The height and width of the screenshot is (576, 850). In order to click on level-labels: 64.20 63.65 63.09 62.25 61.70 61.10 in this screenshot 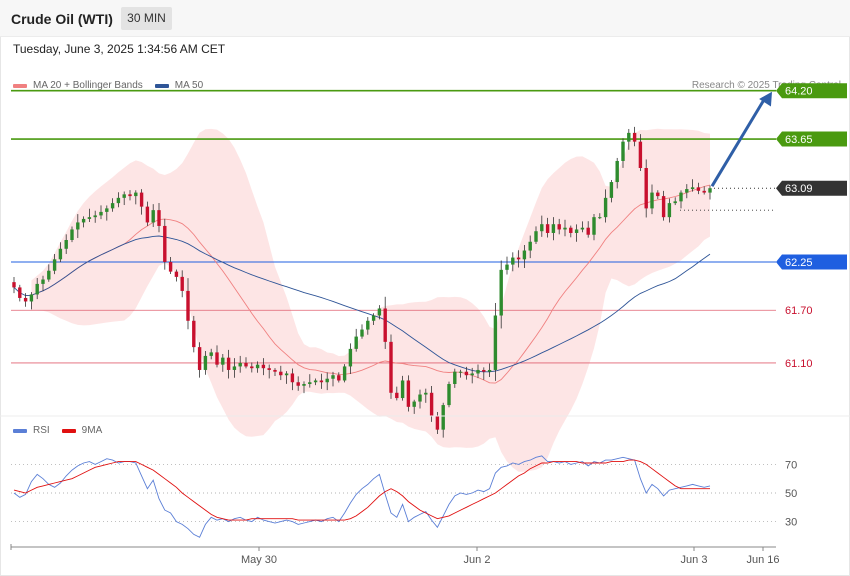, I will do `click(811, 226)`.